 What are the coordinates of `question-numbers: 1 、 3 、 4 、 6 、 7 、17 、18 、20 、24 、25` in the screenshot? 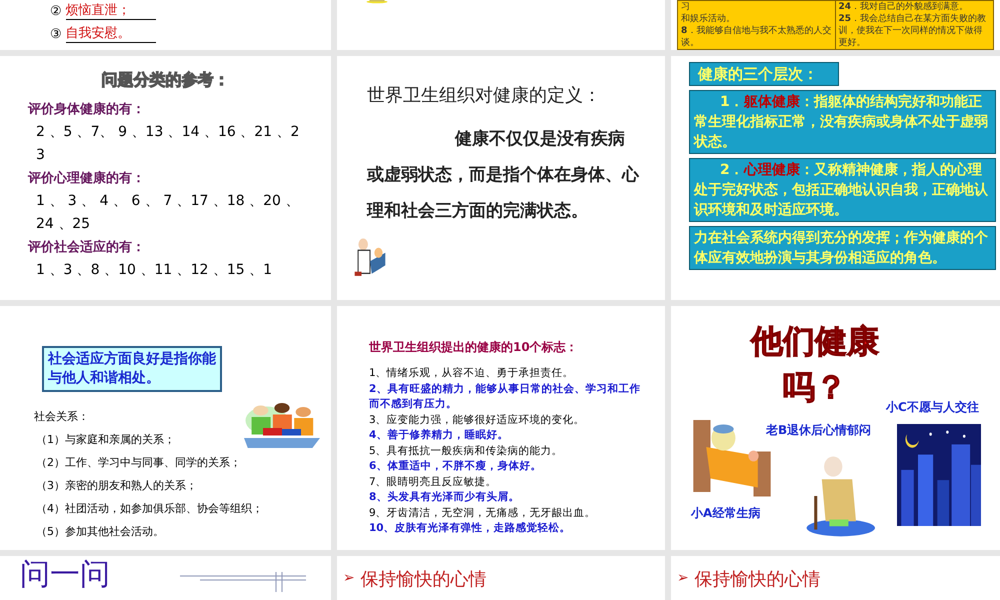 It's located at (167, 213).